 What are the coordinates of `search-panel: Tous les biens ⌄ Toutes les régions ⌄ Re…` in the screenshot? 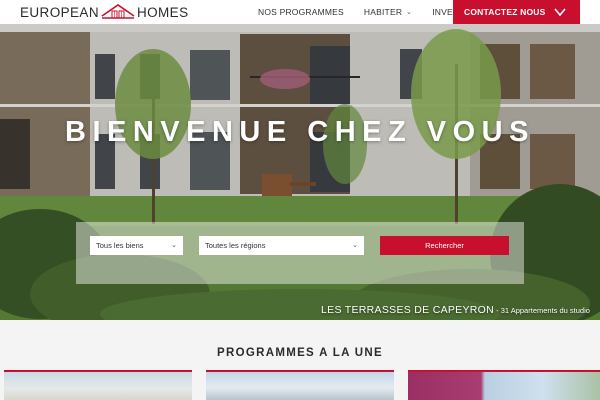 It's located at (300, 253).